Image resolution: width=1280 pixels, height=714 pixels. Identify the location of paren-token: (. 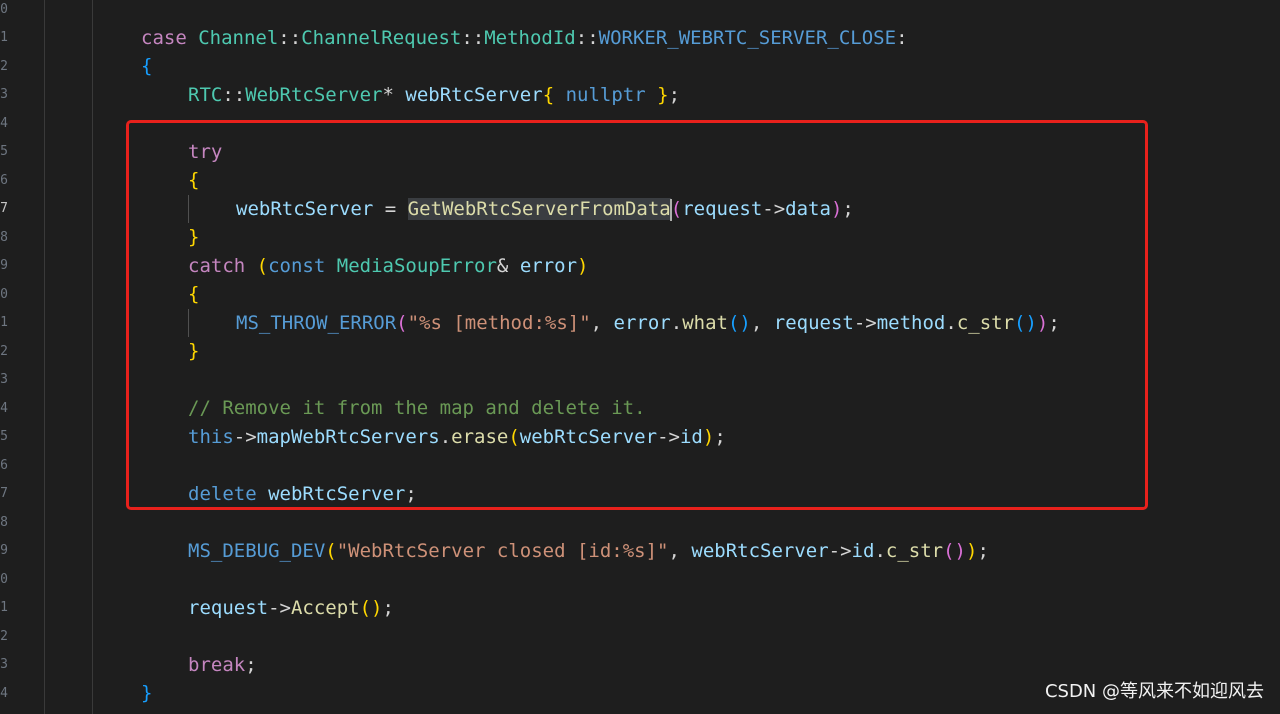
(331, 551).